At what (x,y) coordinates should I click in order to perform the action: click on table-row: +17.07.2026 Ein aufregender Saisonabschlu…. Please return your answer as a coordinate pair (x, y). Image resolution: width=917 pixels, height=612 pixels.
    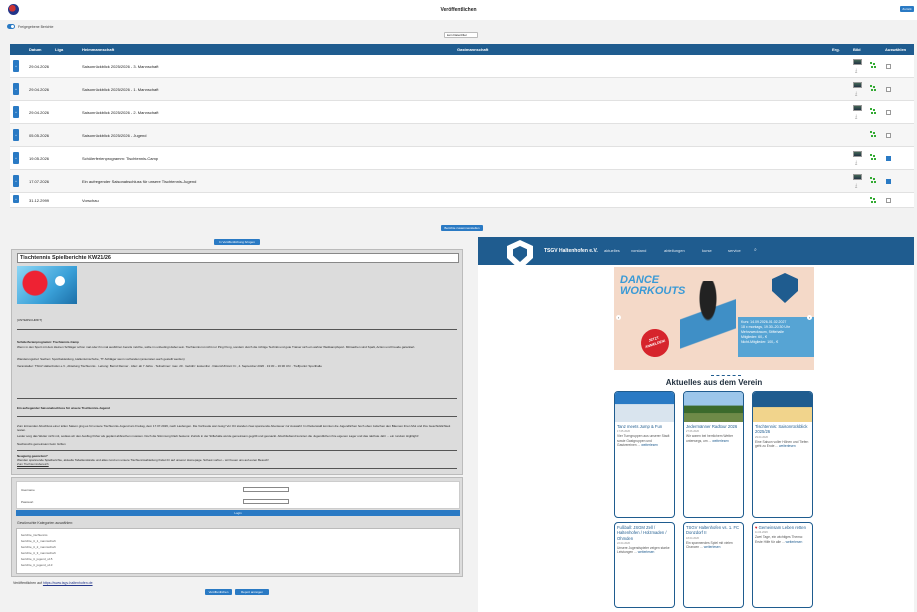
    Looking at the image, I should click on (462, 181).